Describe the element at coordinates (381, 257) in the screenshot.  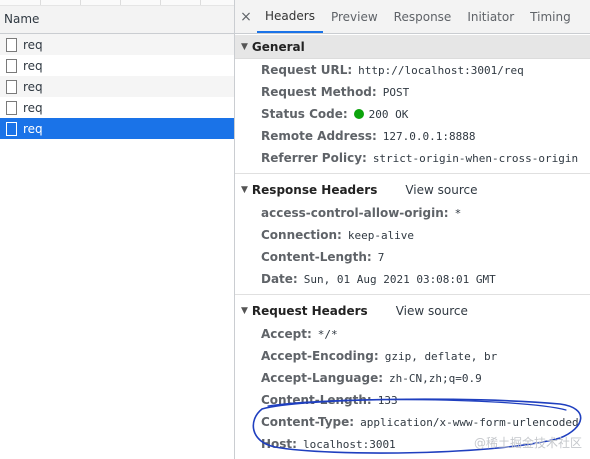
I see `header-value: 7` at that location.